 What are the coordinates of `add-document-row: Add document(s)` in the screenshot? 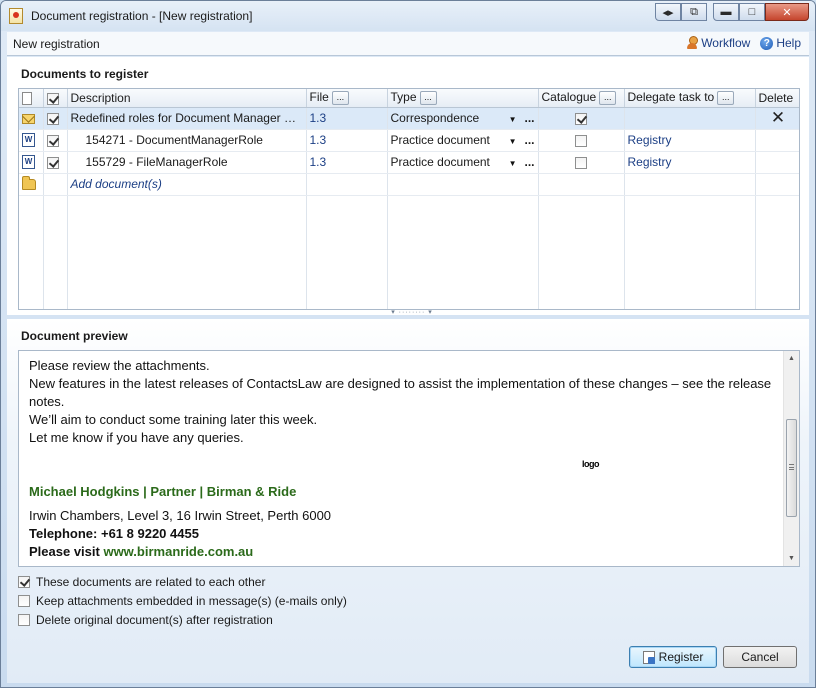 It's located at (409, 184).